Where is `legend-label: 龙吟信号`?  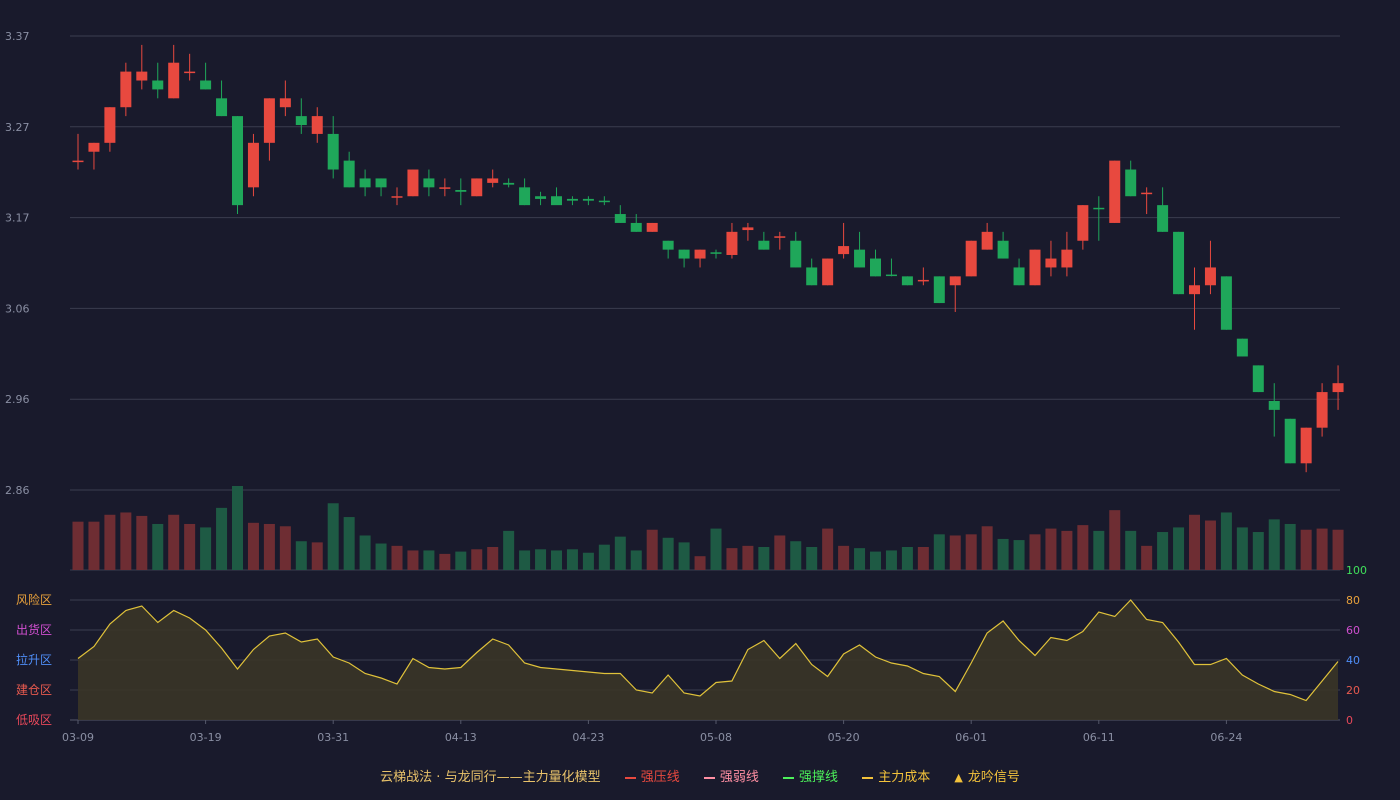 legend-label: 龙吟信号 is located at coordinates (993, 777).